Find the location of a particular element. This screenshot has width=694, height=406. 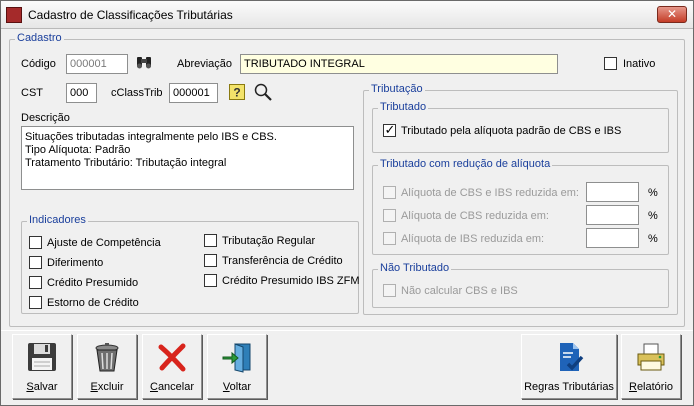

excluir-button: Excluir is located at coordinates (107, 366).